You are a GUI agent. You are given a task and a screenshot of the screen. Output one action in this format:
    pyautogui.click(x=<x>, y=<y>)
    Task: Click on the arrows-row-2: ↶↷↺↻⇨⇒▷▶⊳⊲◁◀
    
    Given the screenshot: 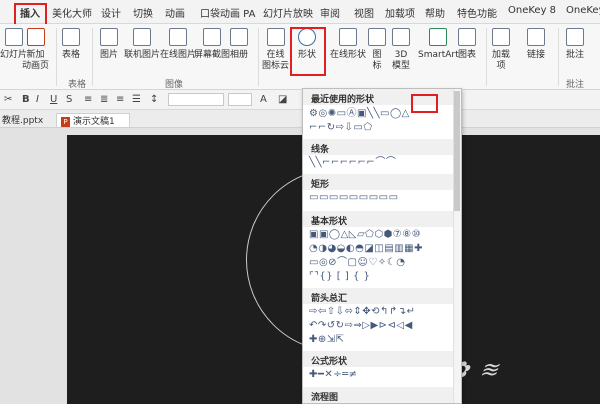 What is the action you would take?
    pyautogui.click(x=361, y=326)
    